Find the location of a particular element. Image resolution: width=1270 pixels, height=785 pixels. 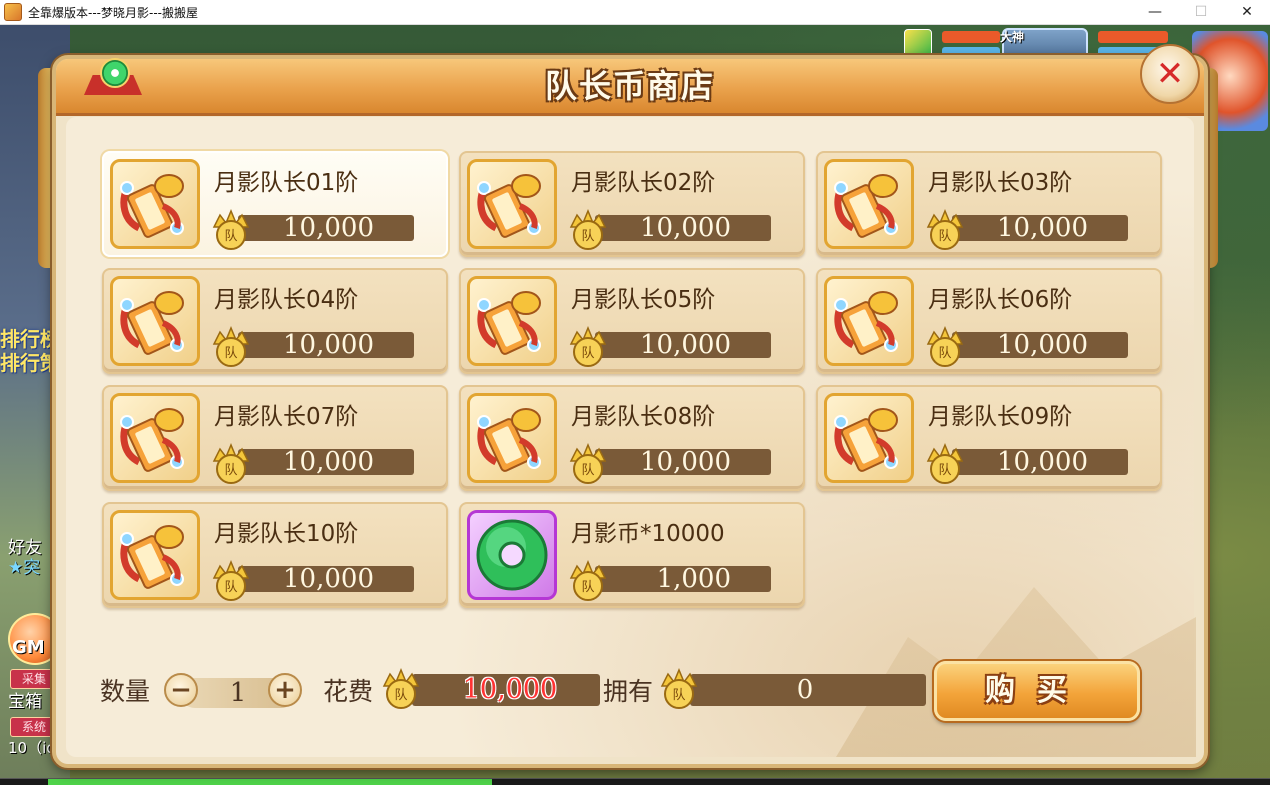

jade-lantern-icon is located at coordinates (113, 83).